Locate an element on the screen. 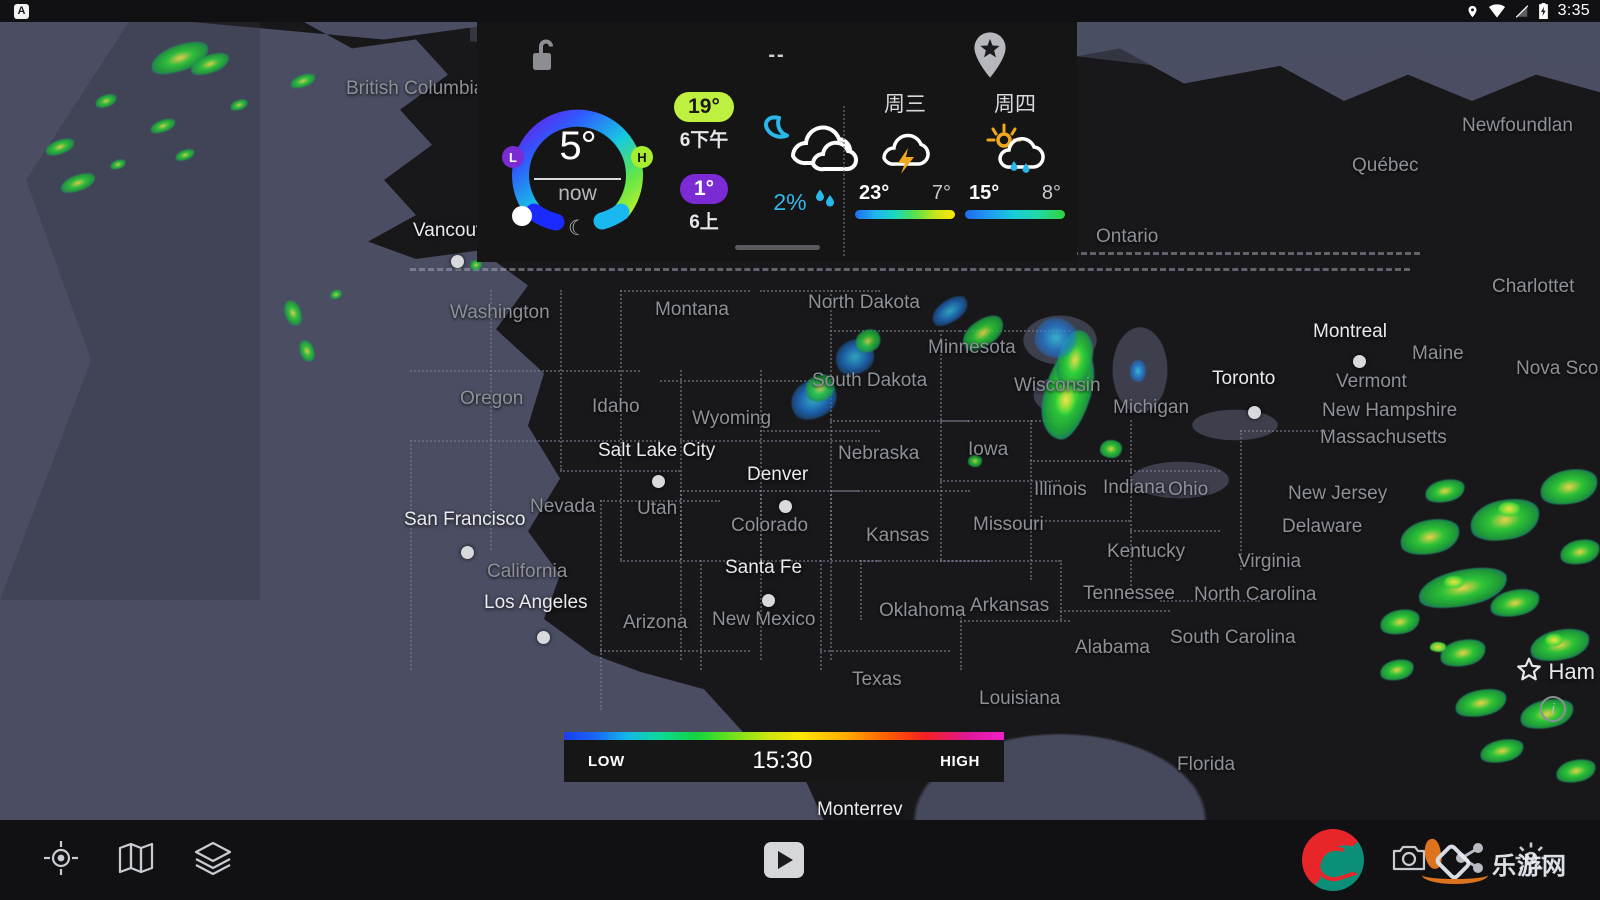 This screenshot has width=1600, height=900. state-label: Oregon is located at coordinates (492, 398).